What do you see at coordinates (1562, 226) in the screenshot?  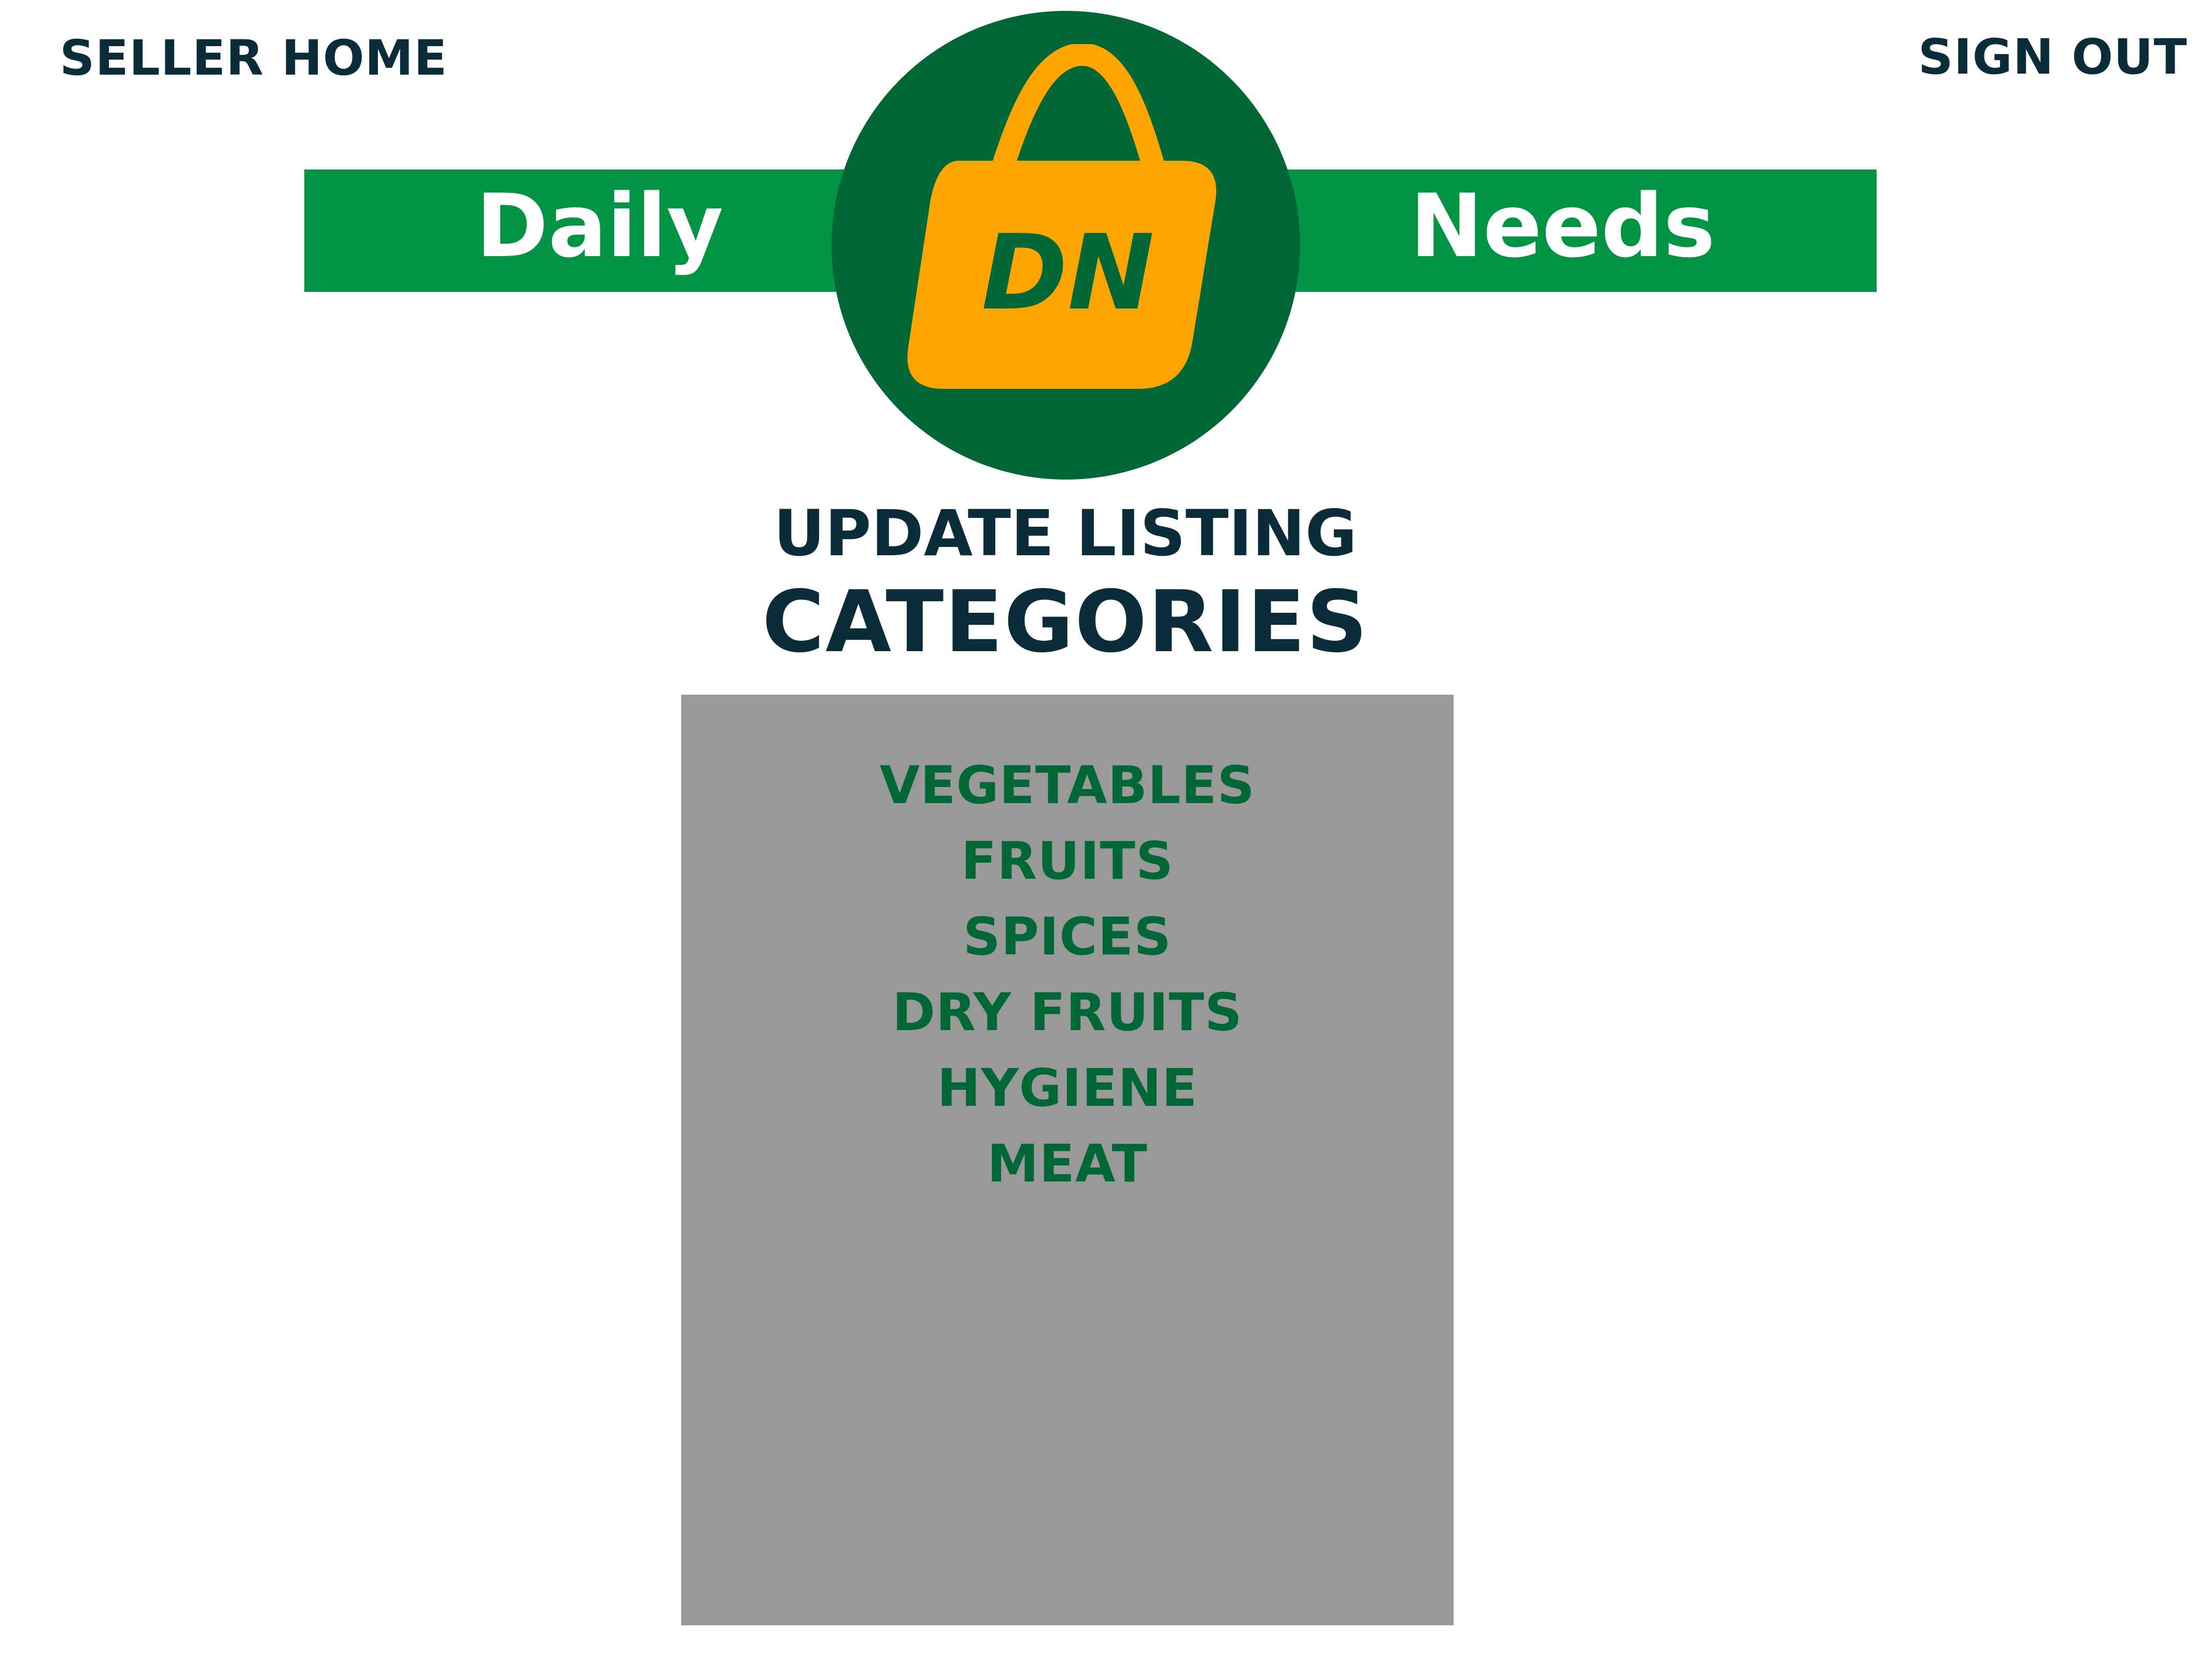 I see `brand-word-needs: Needs` at bounding box center [1562, 226].